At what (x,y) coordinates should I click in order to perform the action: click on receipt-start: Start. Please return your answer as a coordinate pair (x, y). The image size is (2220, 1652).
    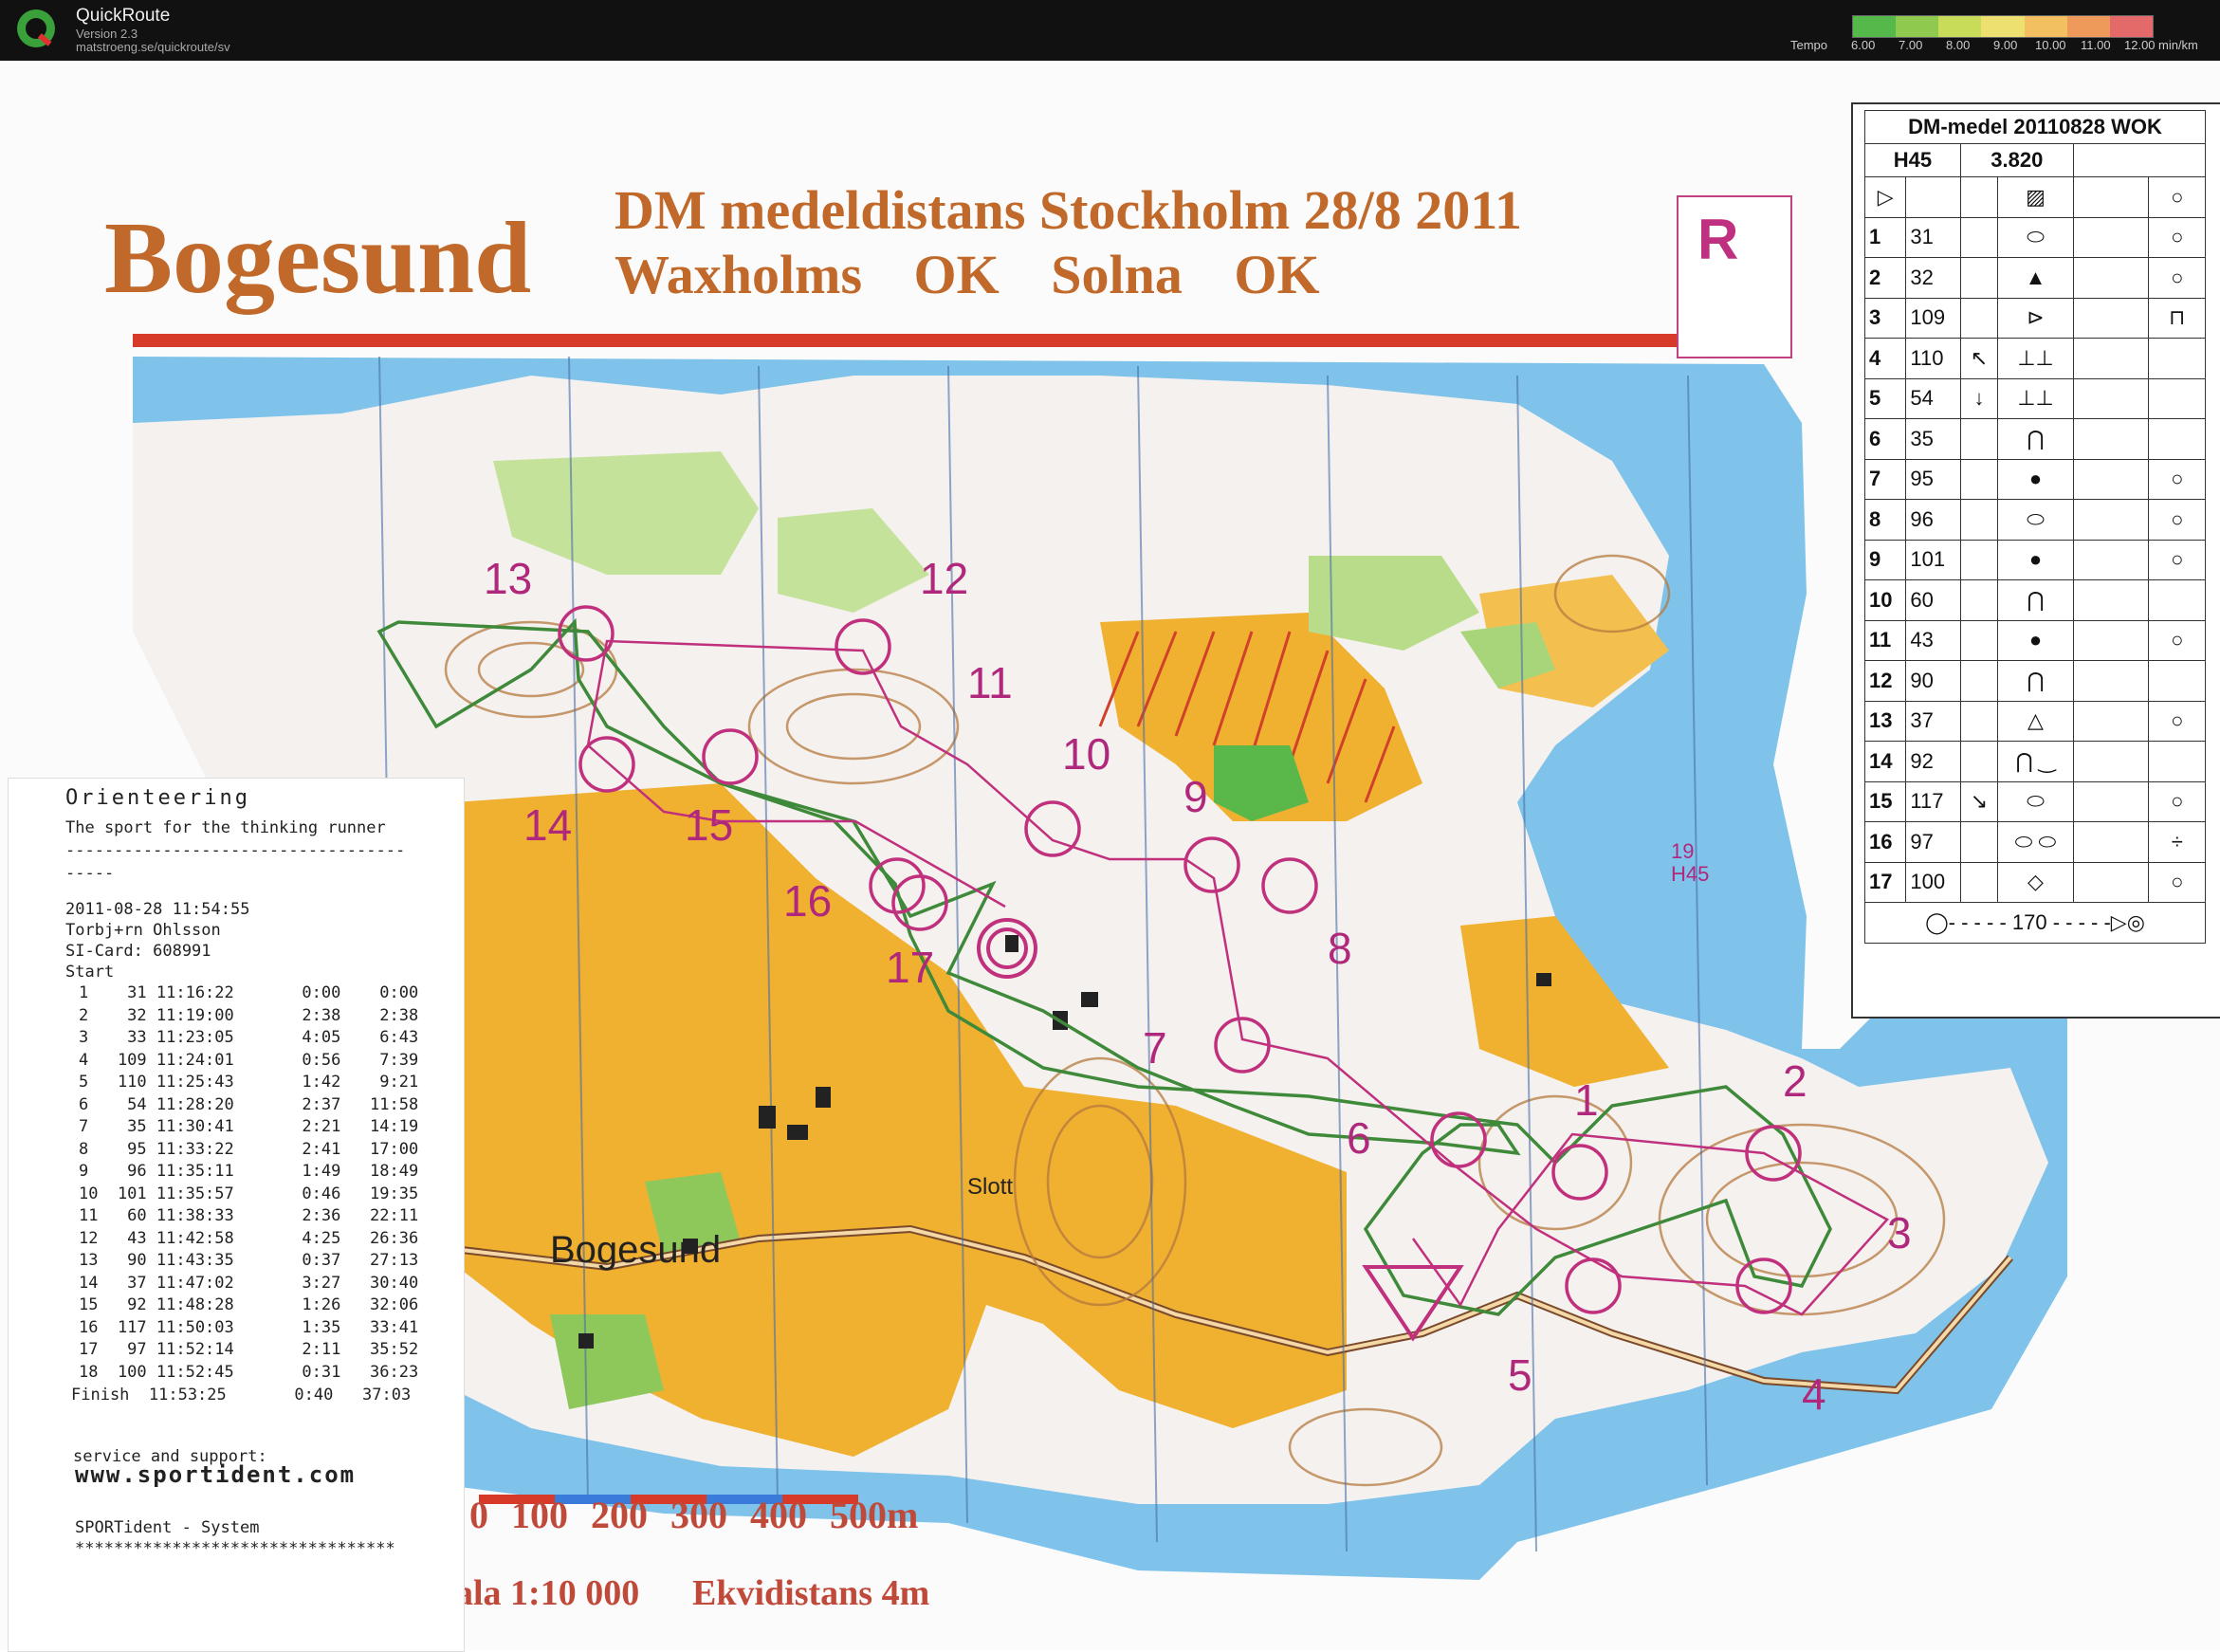
    Looking at the image, I should click on (90, 972).